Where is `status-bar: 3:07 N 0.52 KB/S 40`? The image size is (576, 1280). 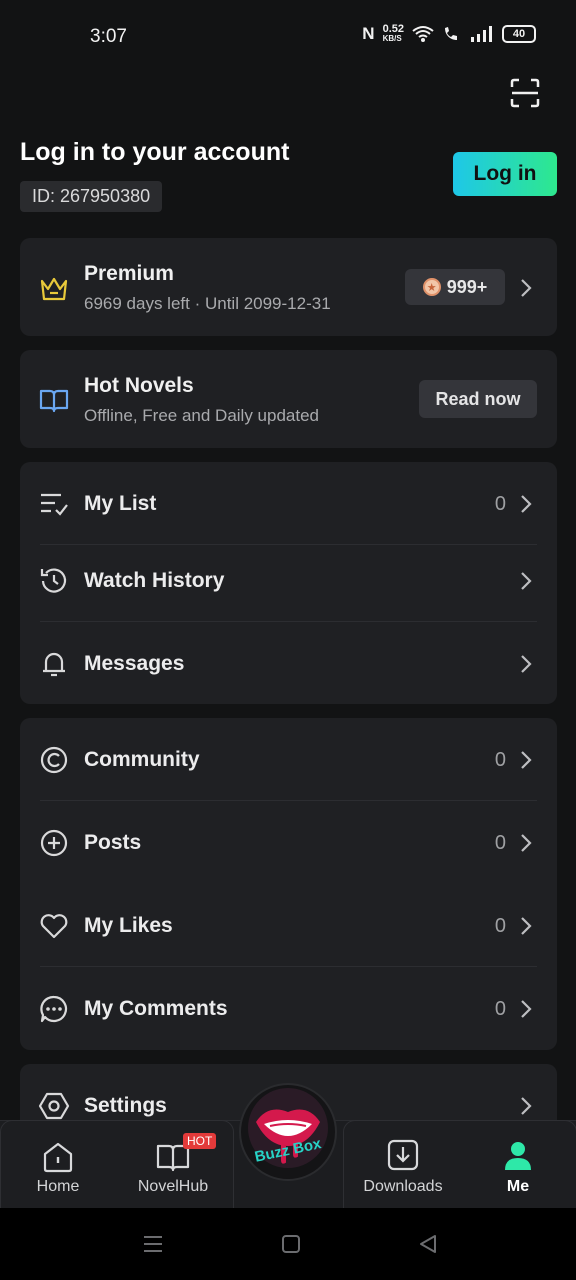 status-bar: 3:07 N 0.52 KB/S 40 is located at coordinates (288, 36).